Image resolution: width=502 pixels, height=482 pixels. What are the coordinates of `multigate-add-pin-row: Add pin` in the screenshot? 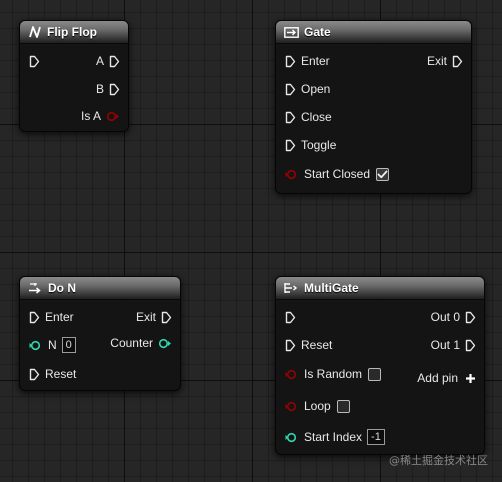 It's located at (446, 378).